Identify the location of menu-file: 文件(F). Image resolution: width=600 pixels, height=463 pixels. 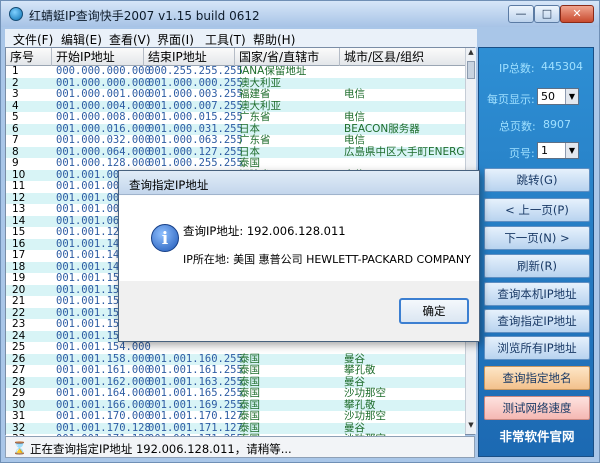
(33, 39).